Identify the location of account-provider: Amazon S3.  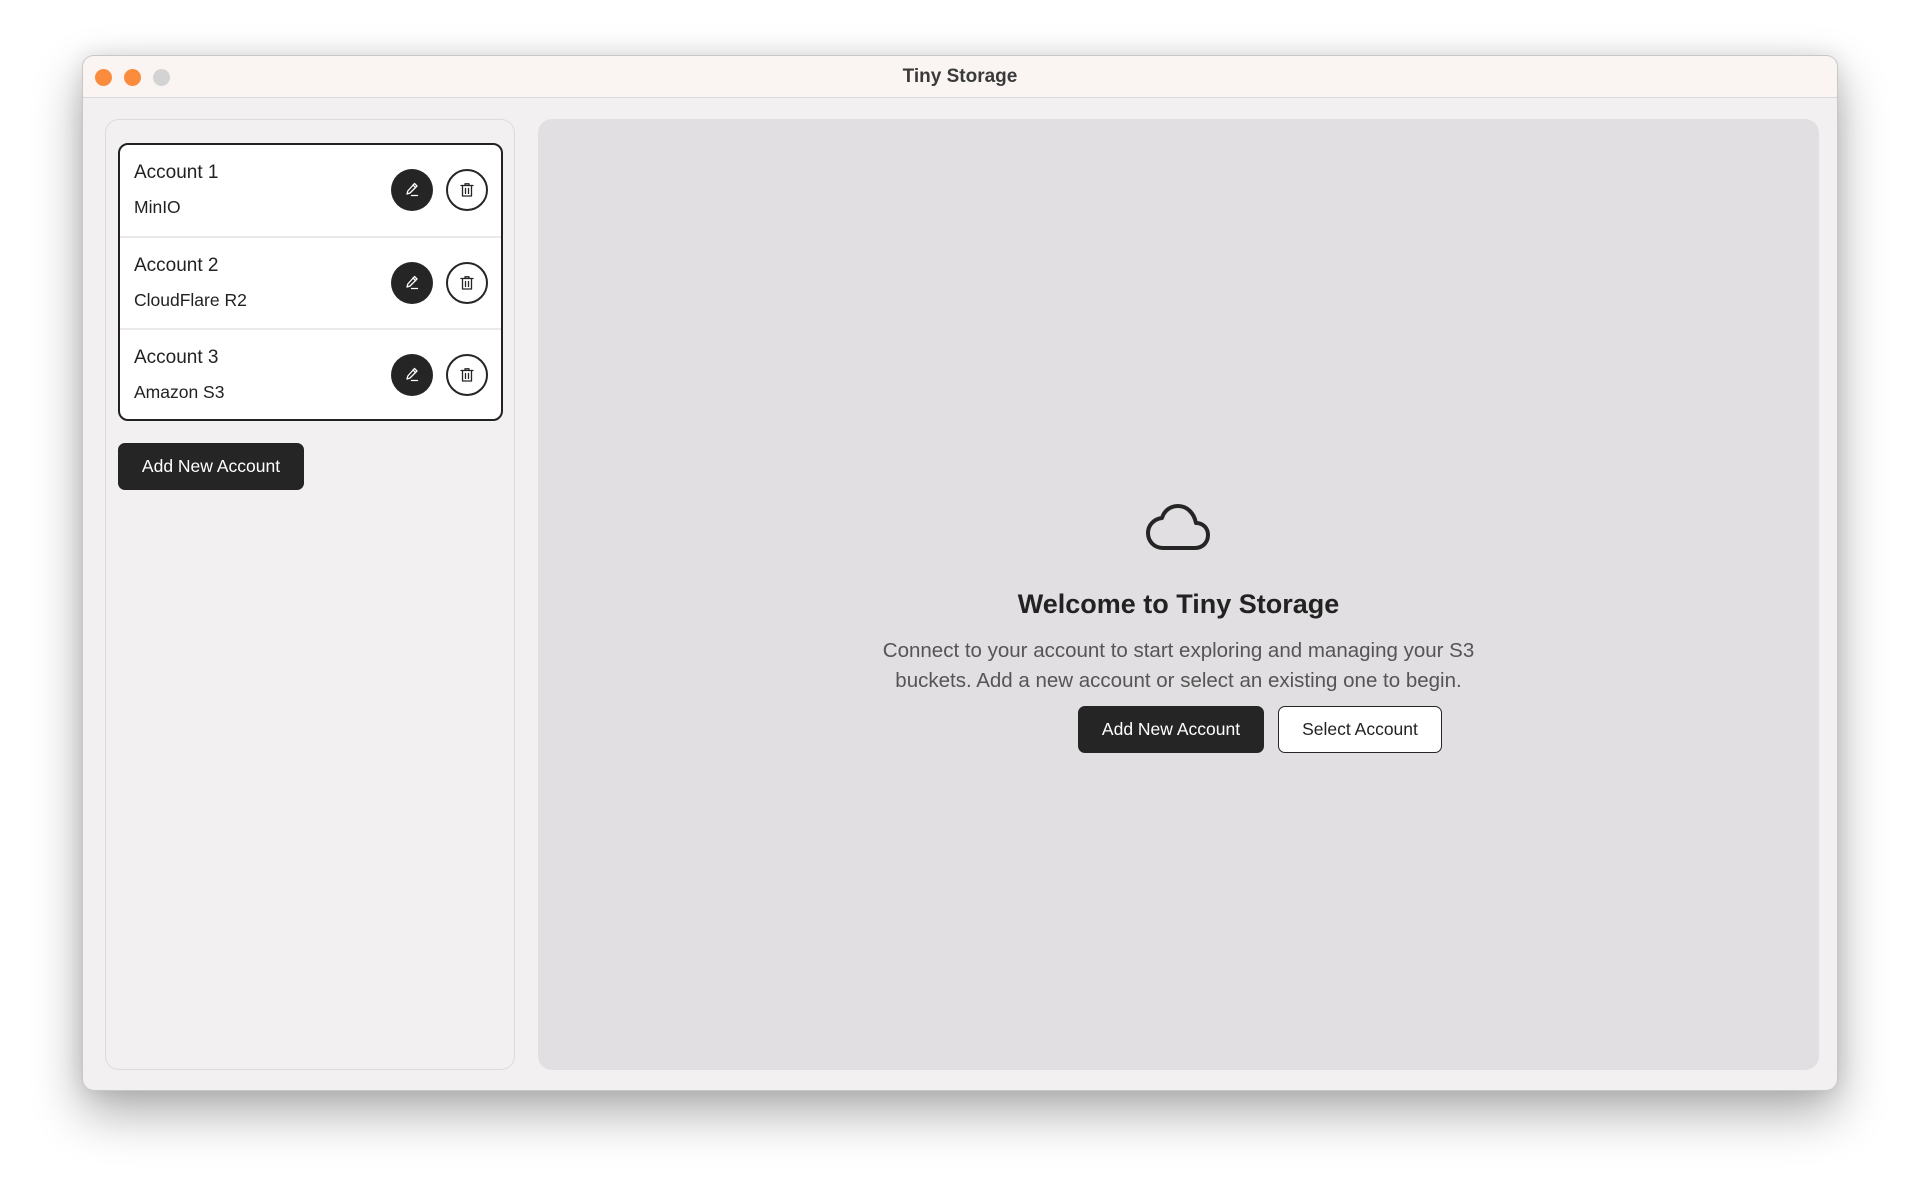
(179, 392).